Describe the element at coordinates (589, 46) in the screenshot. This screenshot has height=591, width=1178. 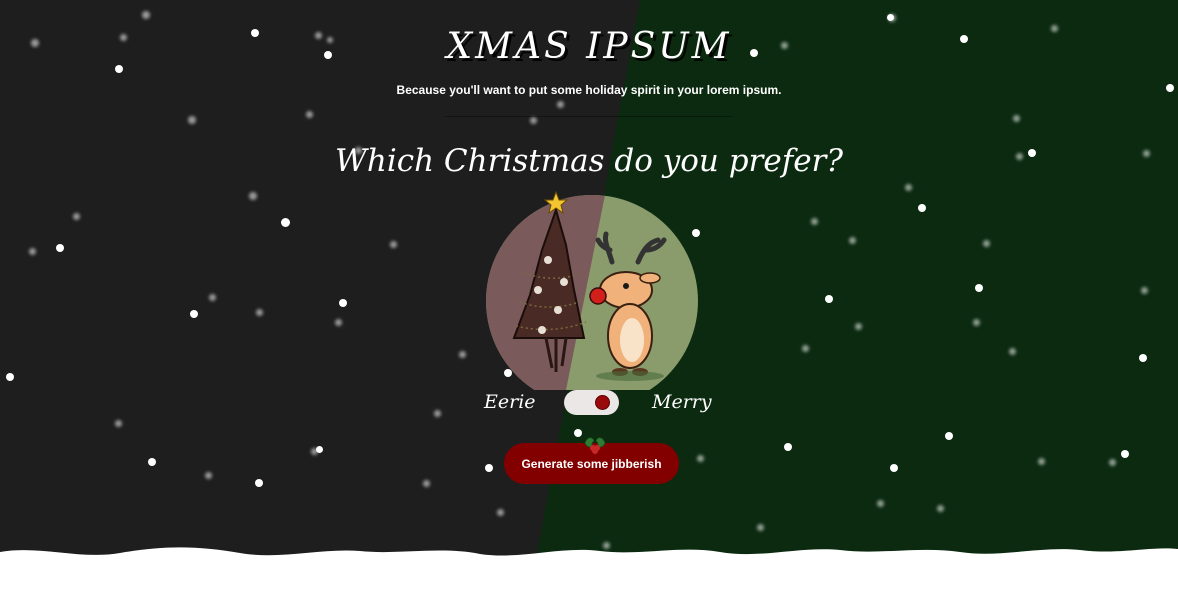
I see `site-title: XMAS IPSUM` at that location.